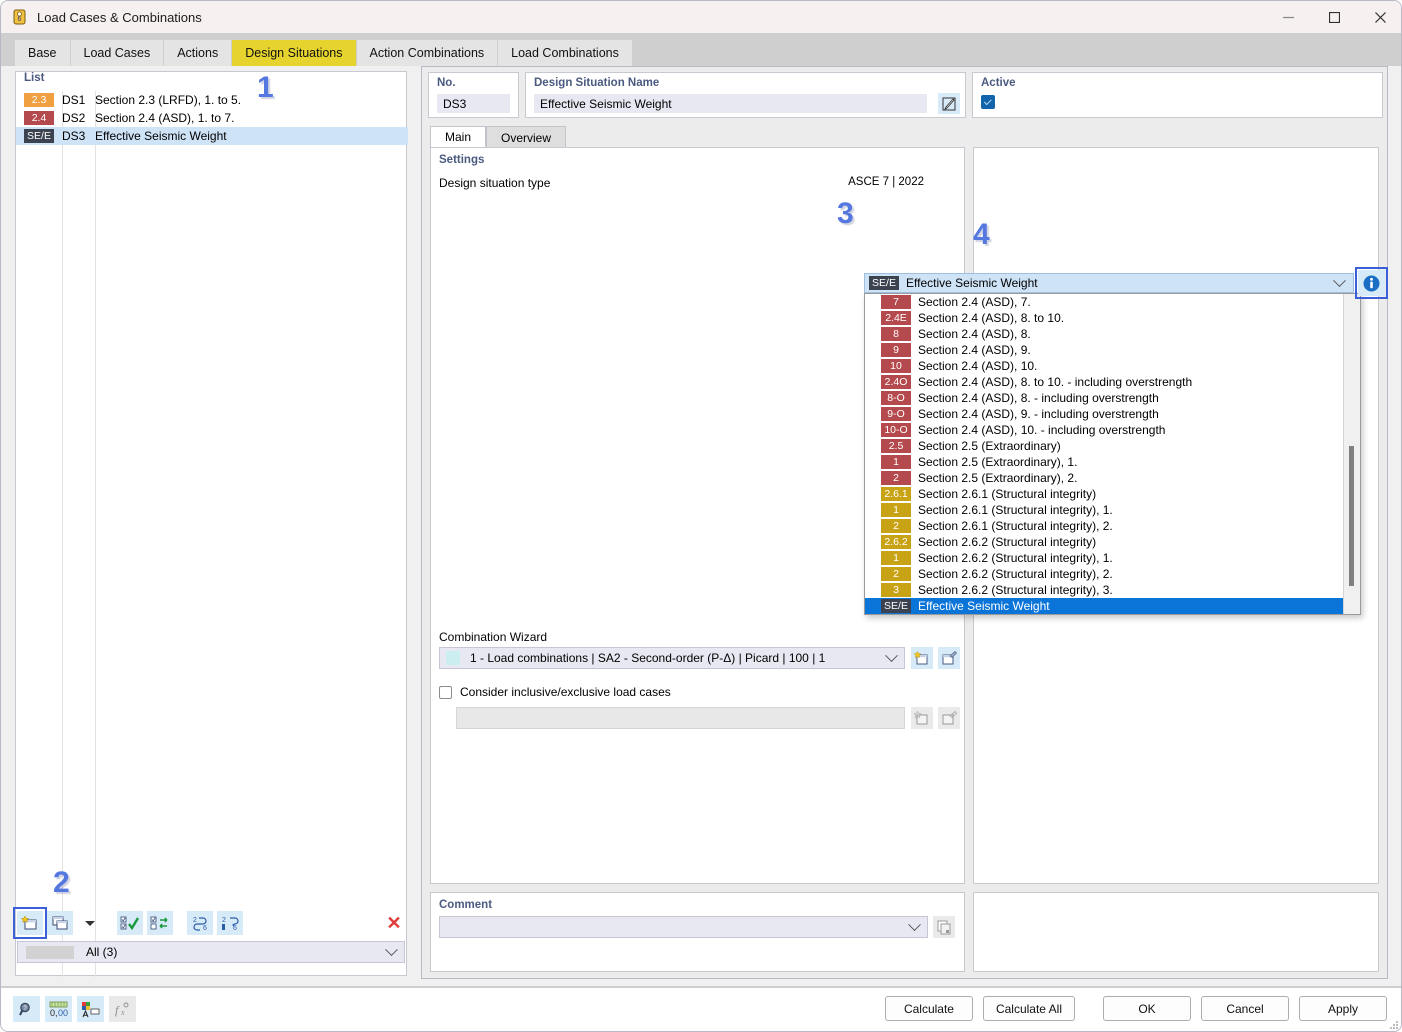 The height and width of the screenshot is (1032, 1402). Describe the element at coordinates (1104, 350) in the screenshot. I see `dropdown-option: 9 Section 2.4 (ASD), 9.` at that location.